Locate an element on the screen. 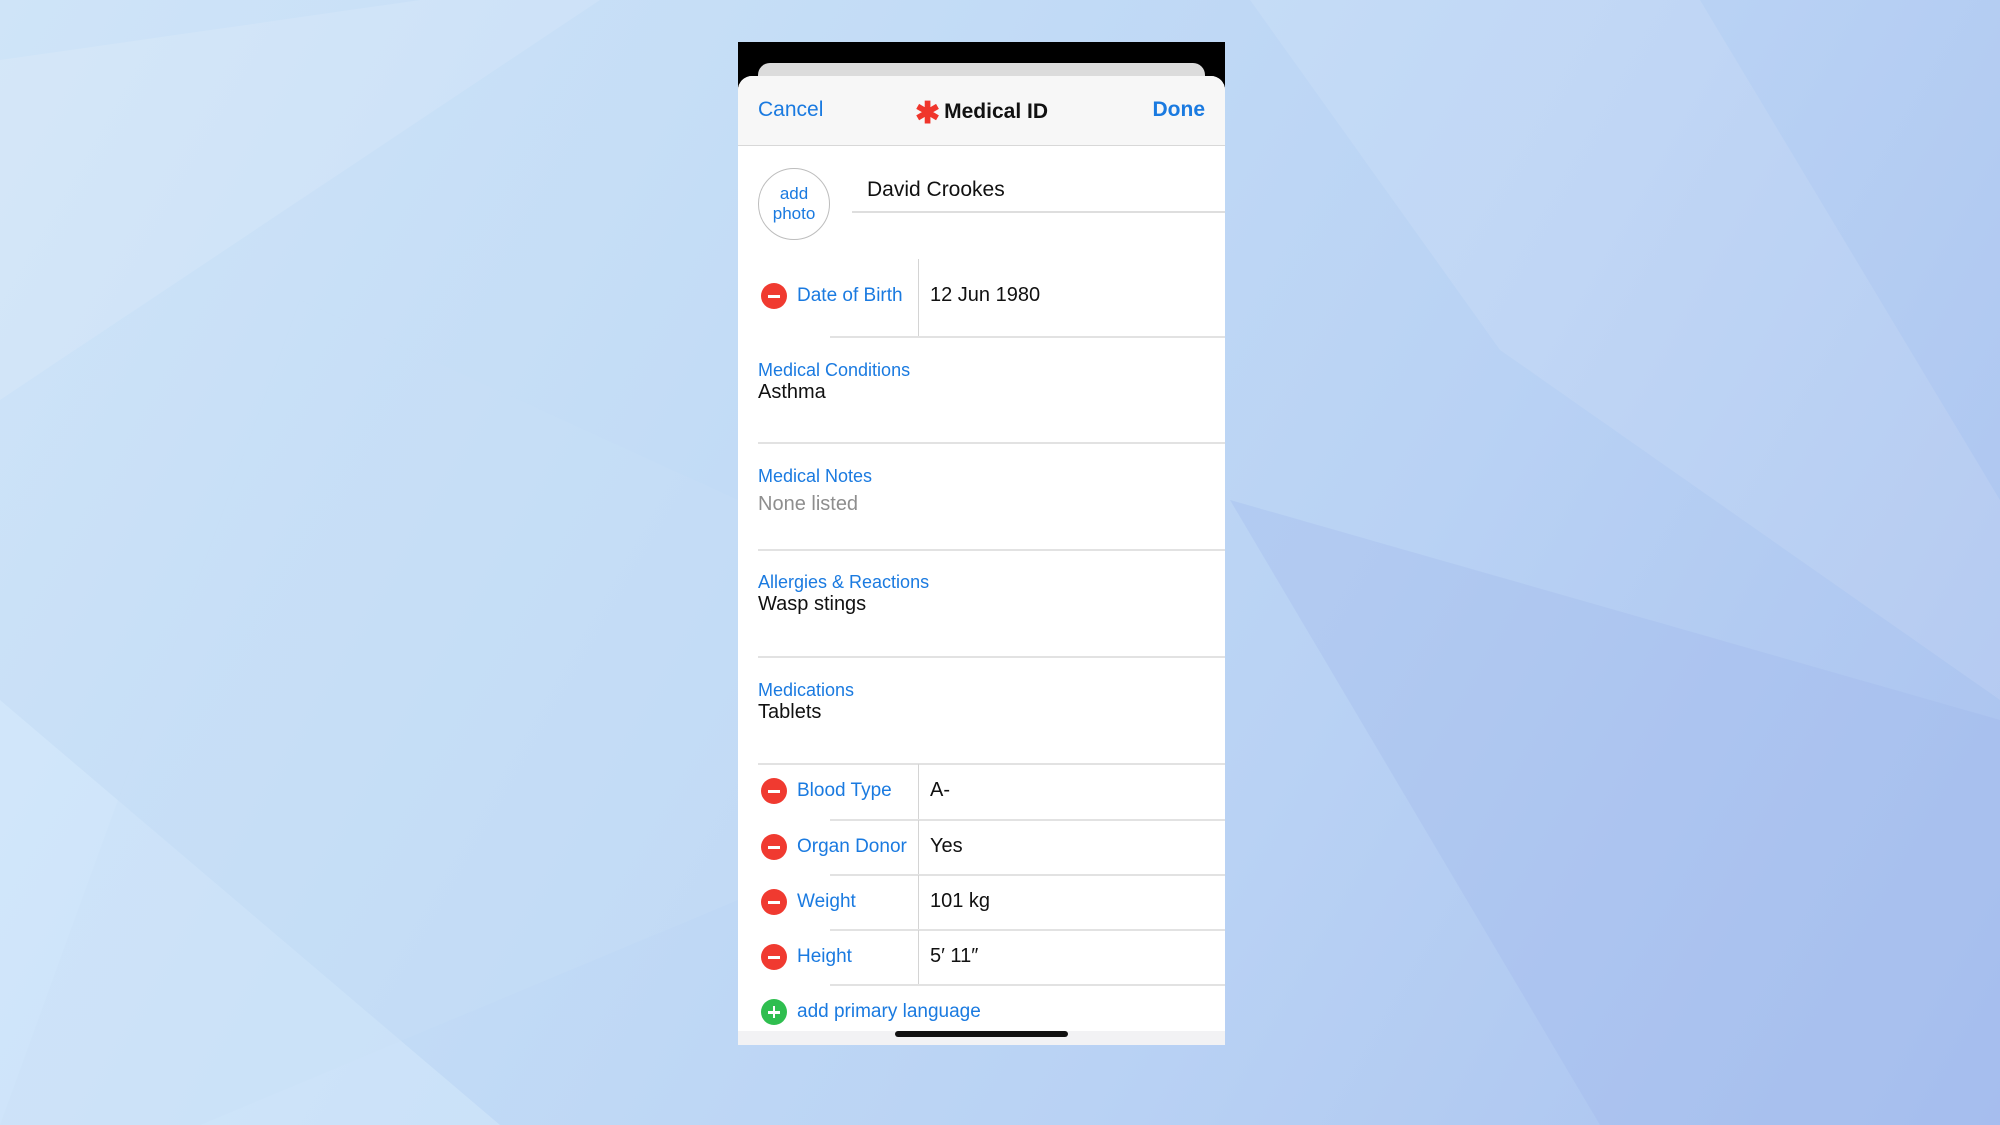 Image resolution: width=2000 pixels, height=1125 pixels. section-medications: Medications Tablets is located at coordinates (981, 710).